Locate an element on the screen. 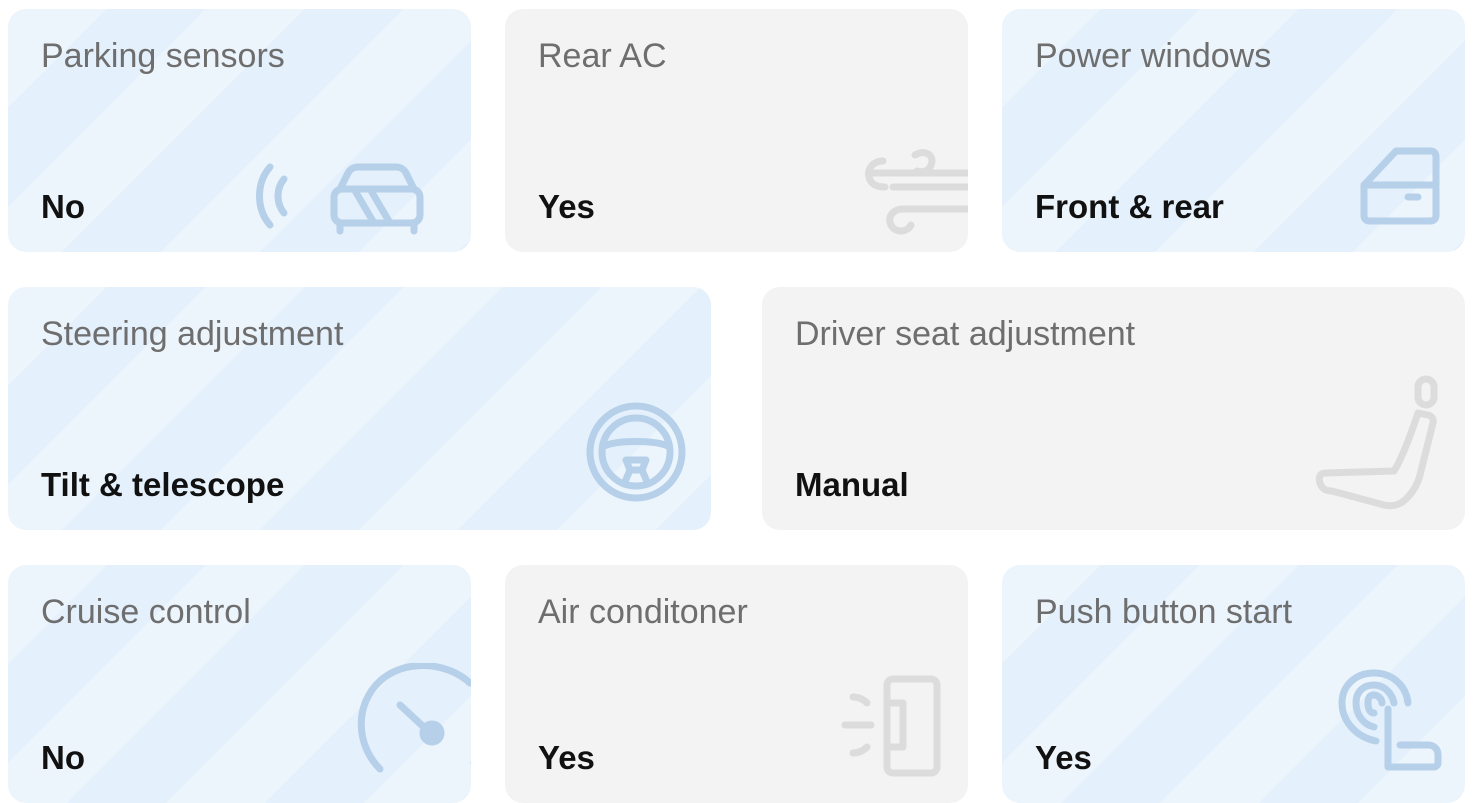 The image size is (1473, 803). car-door-icon is located at coordinates (1401, 188).